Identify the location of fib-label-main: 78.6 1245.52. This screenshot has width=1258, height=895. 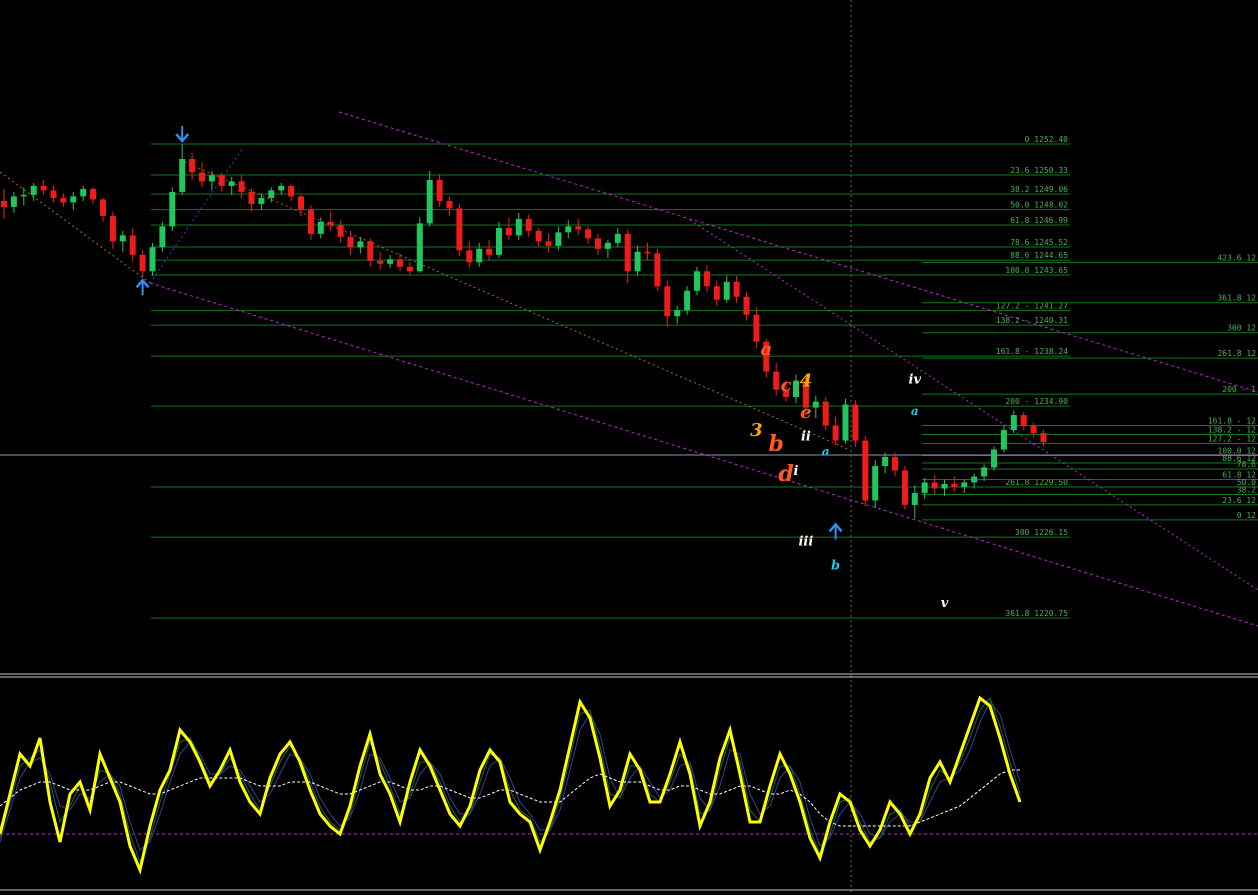
(1039, 242).